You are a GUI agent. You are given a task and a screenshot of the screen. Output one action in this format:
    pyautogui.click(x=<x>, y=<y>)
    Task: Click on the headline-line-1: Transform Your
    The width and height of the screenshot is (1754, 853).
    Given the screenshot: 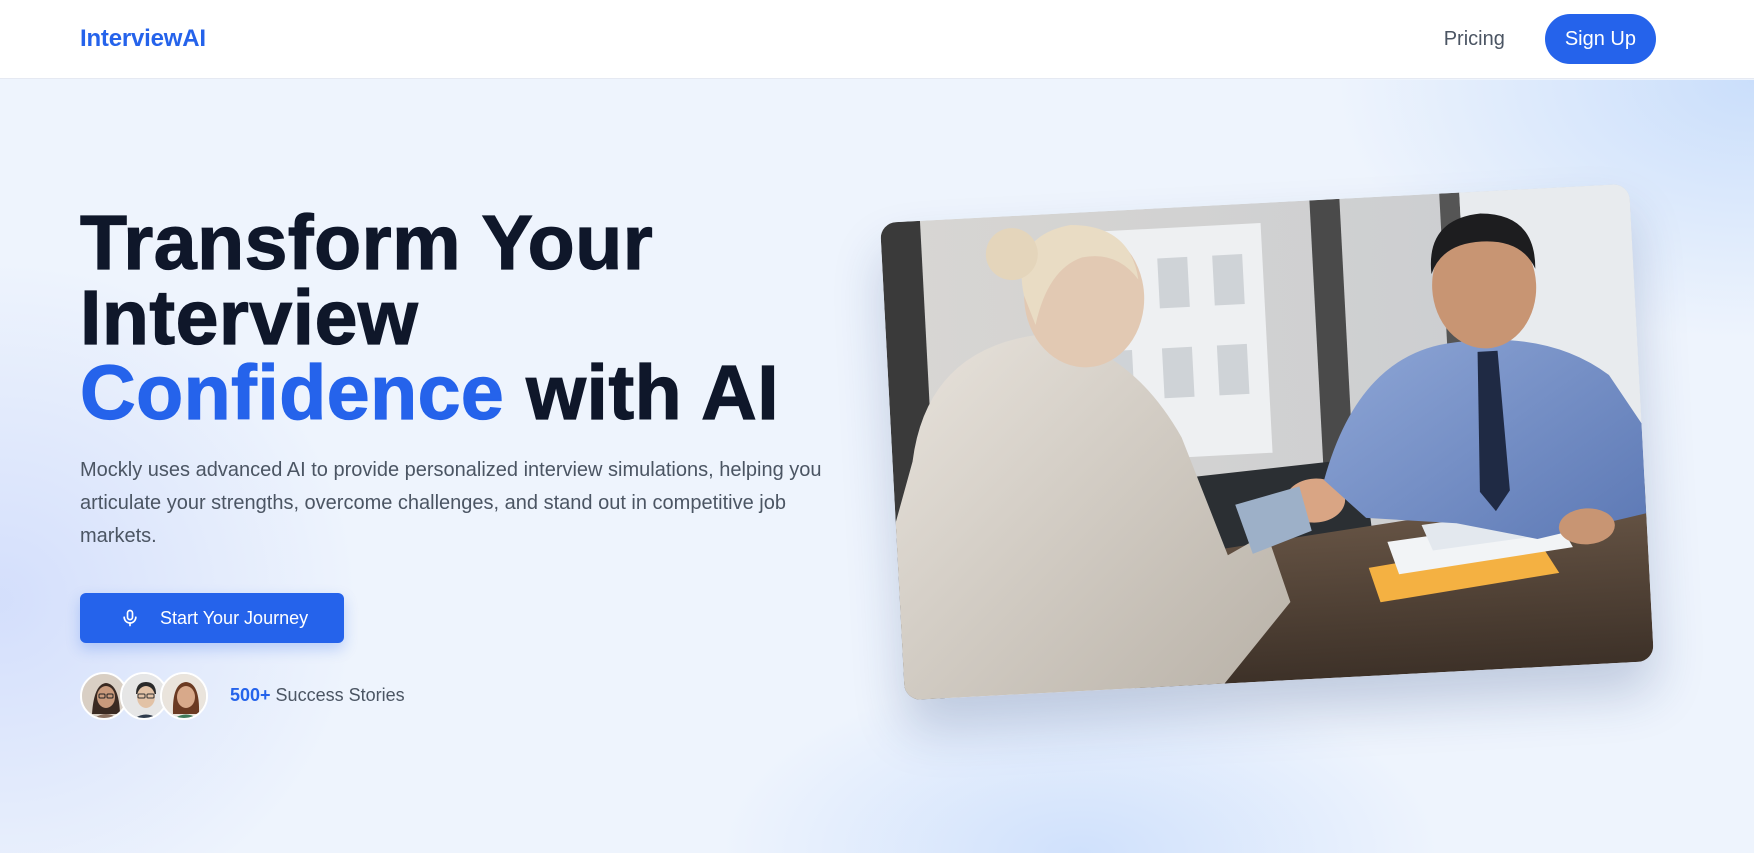 What is the action you would take?
    pyautogui.click(x=366, y=243)
    